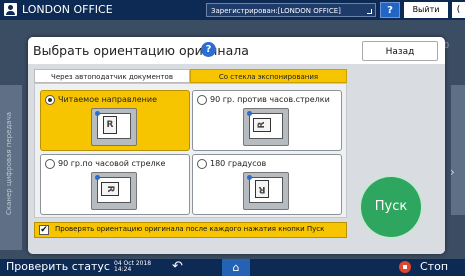  What do you see at coordinates (268, 76) in the screenshot?
I see `tab-exposure-glass: Со стекла экспонирования` at bounding box center [268, 76].